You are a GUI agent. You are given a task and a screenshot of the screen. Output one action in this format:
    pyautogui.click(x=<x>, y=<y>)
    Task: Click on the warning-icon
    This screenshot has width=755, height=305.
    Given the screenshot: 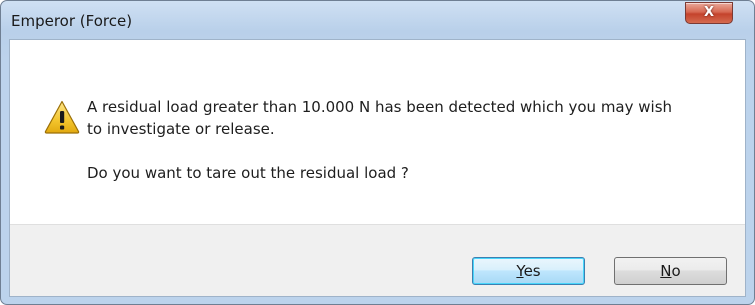 What is the action you would take?
    pyautogui.click(x=62, y=117)
    